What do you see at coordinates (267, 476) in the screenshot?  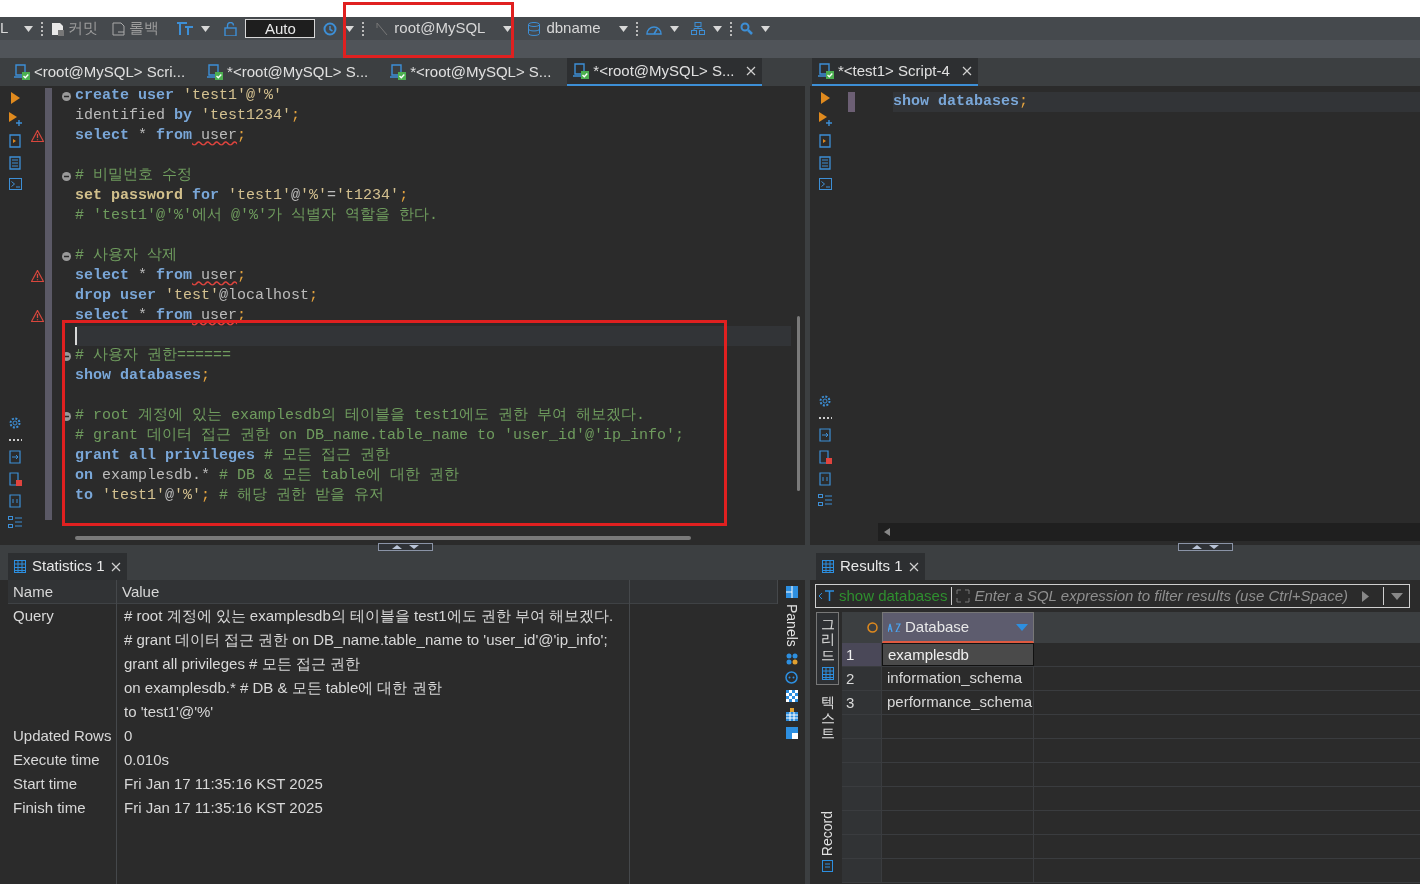 I see `code-line: on examplesdb.* # DB & 모든 table에 대한 권한` at bounding box center [267, 476].